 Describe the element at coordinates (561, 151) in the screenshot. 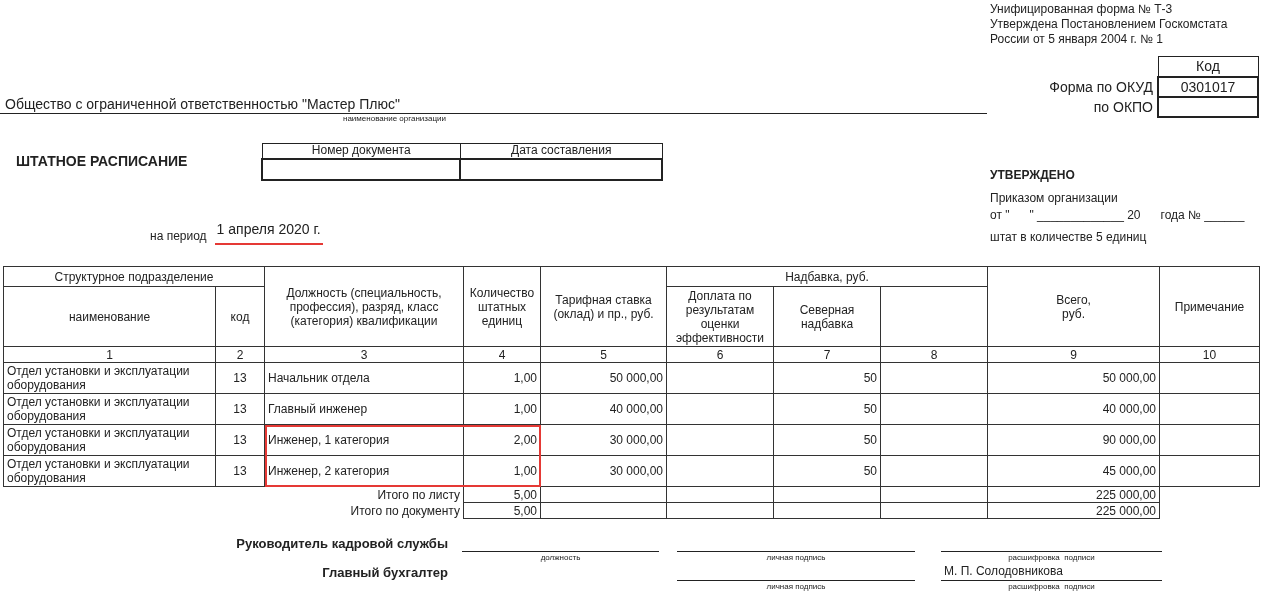

I see `table-header-cell: Дата составления` at that location.